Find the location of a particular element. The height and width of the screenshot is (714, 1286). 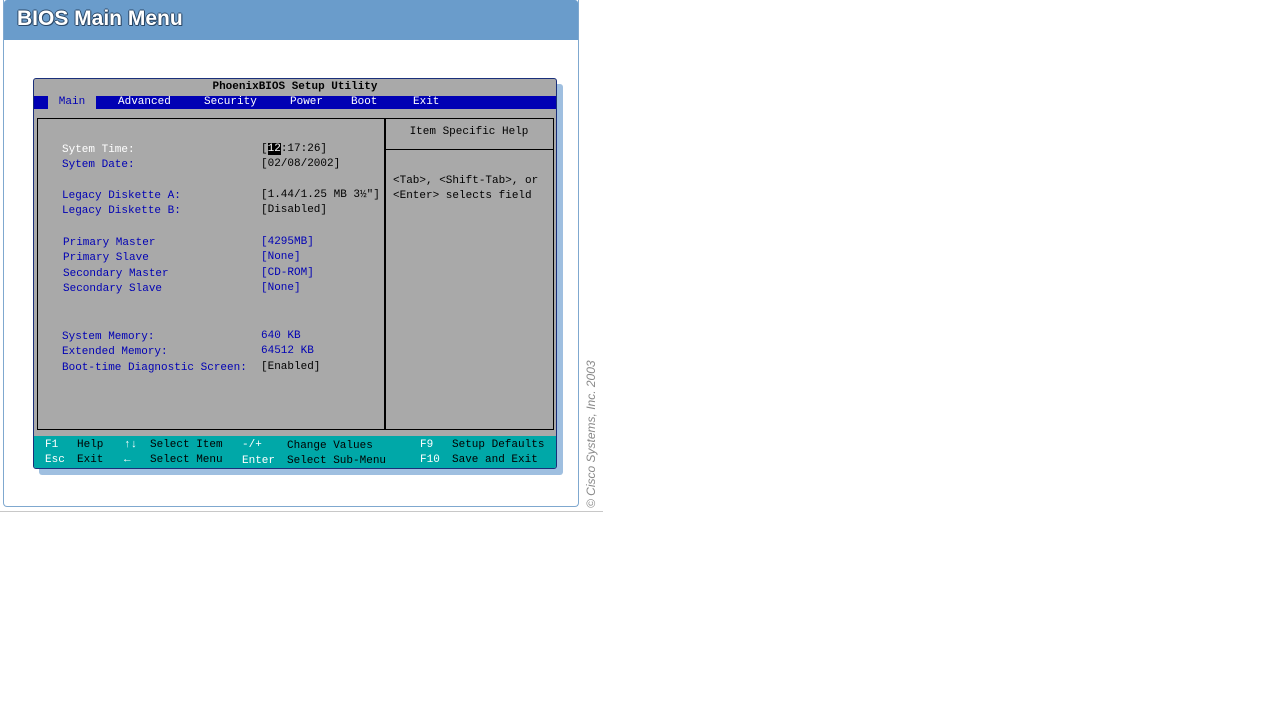

help-divider is located at coordinates (469, 149).